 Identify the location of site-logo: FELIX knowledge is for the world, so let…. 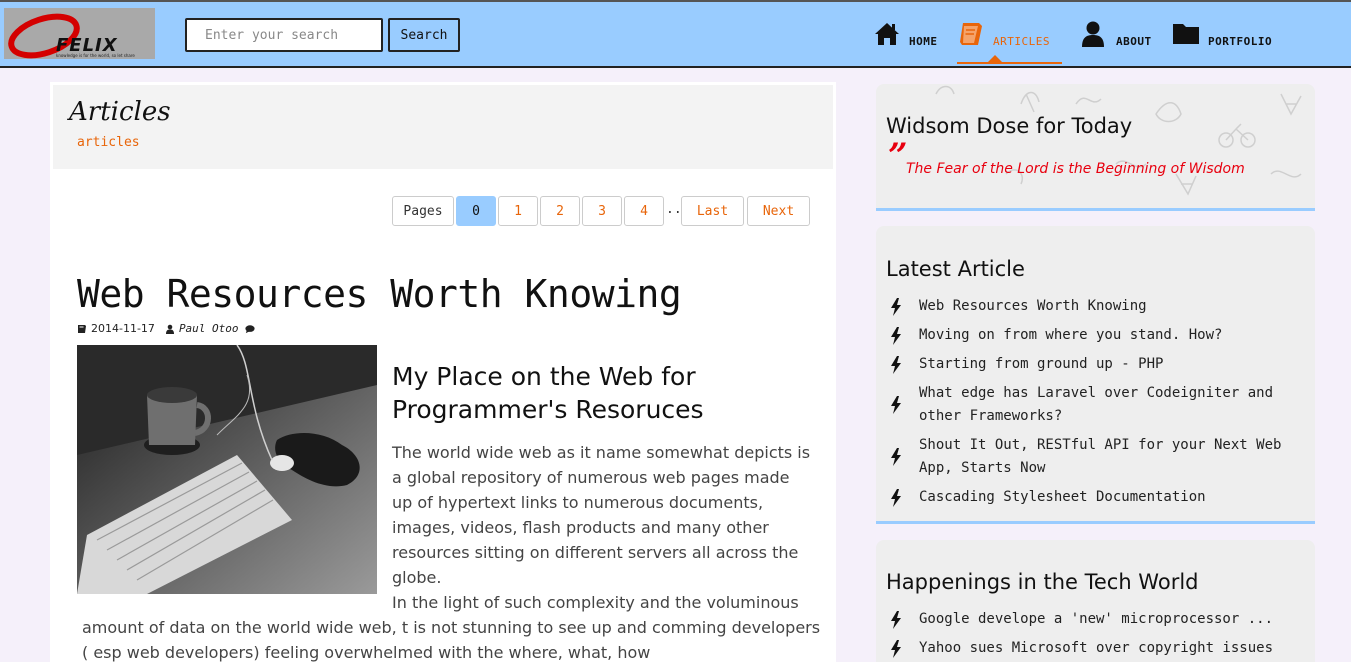
(79, 33).